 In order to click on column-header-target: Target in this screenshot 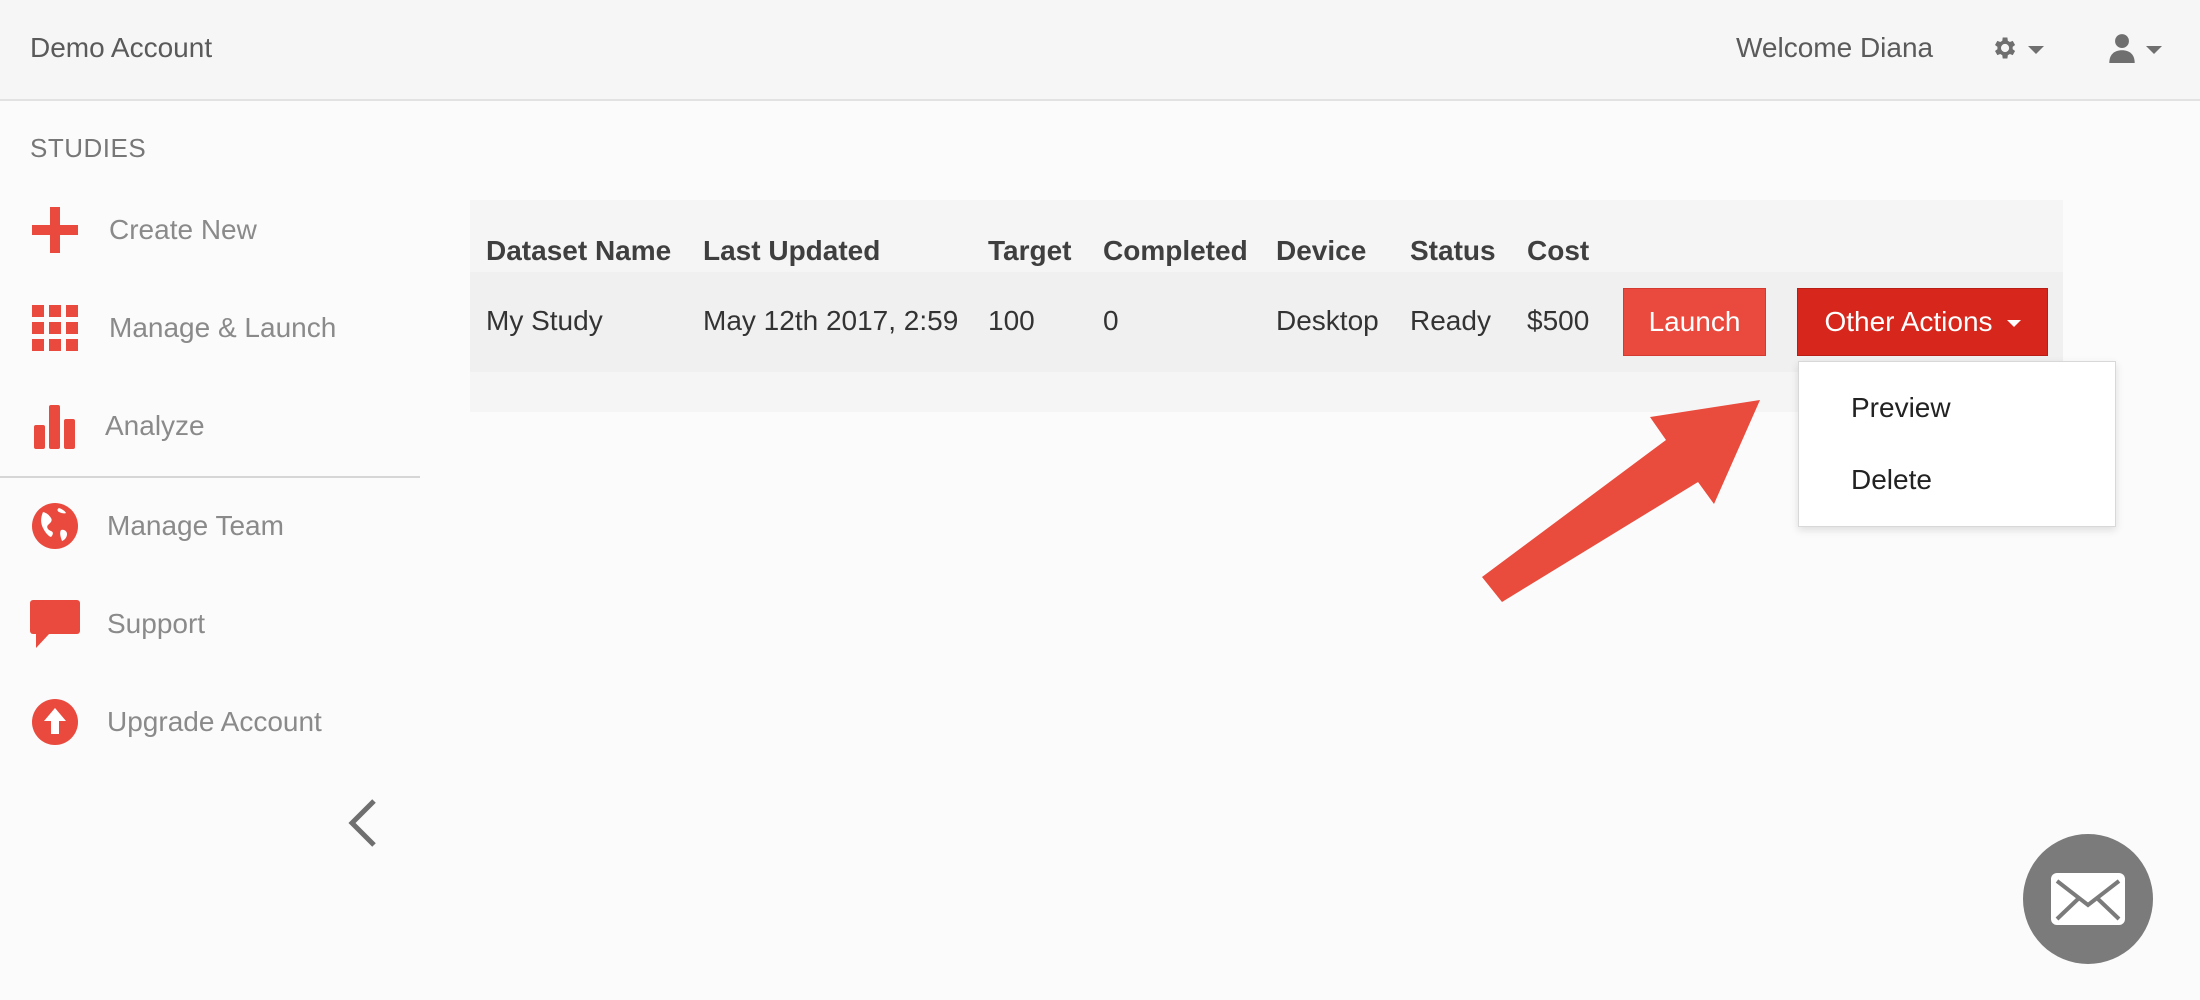, I will do `click(1030, 251)`.